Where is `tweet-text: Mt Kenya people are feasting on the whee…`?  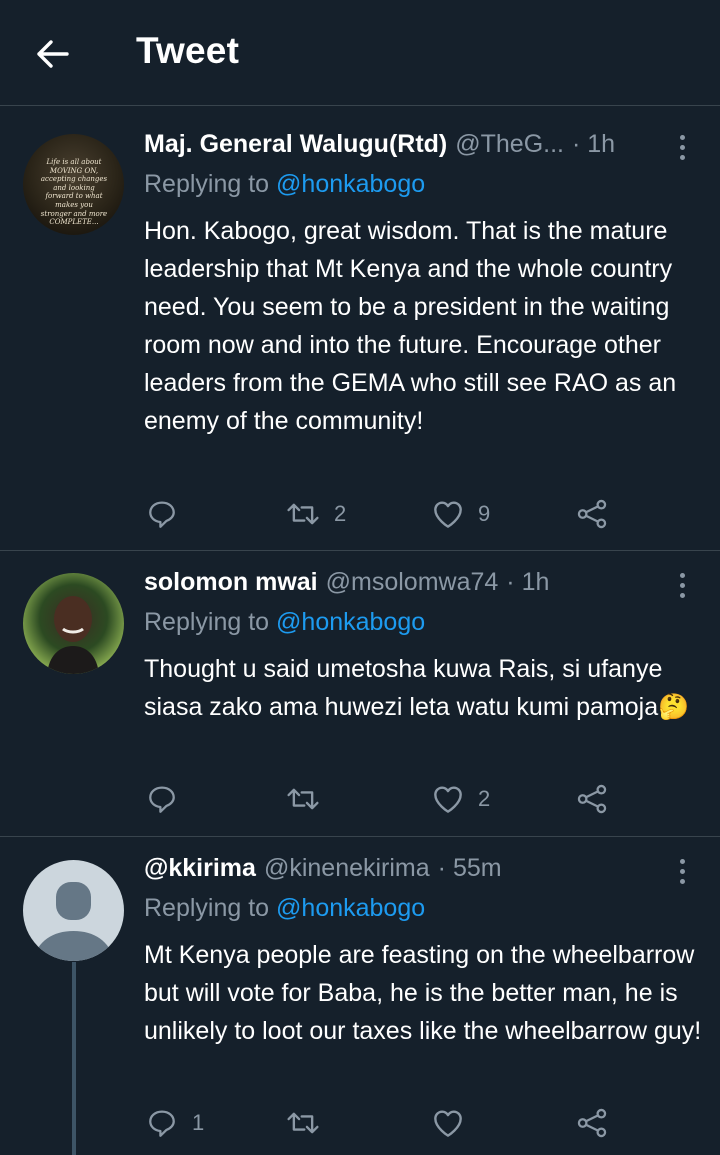
tweet-text: Mt Kenya people are feasting on the whee… is located at coordinates (423, 993).